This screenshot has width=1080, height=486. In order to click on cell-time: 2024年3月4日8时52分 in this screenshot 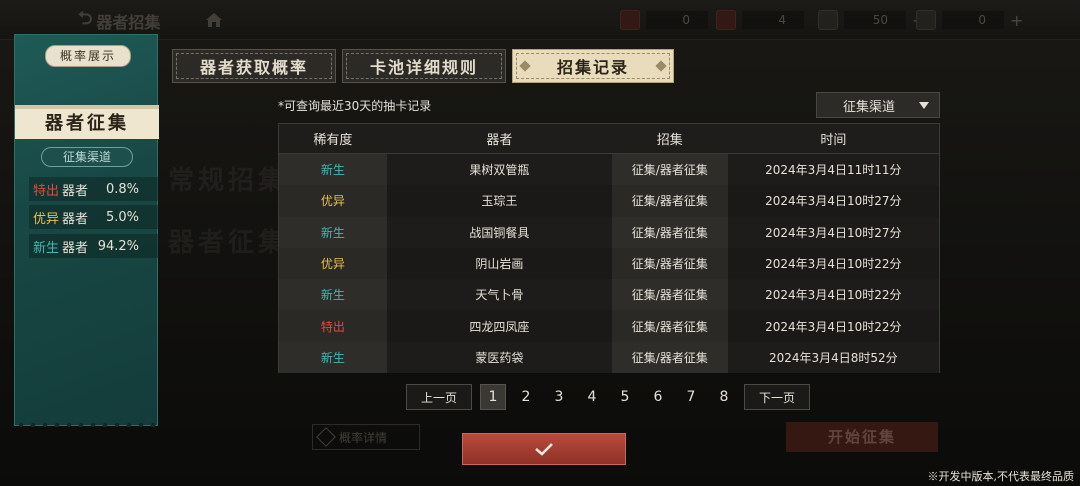, I will do `click(833, 357)`.